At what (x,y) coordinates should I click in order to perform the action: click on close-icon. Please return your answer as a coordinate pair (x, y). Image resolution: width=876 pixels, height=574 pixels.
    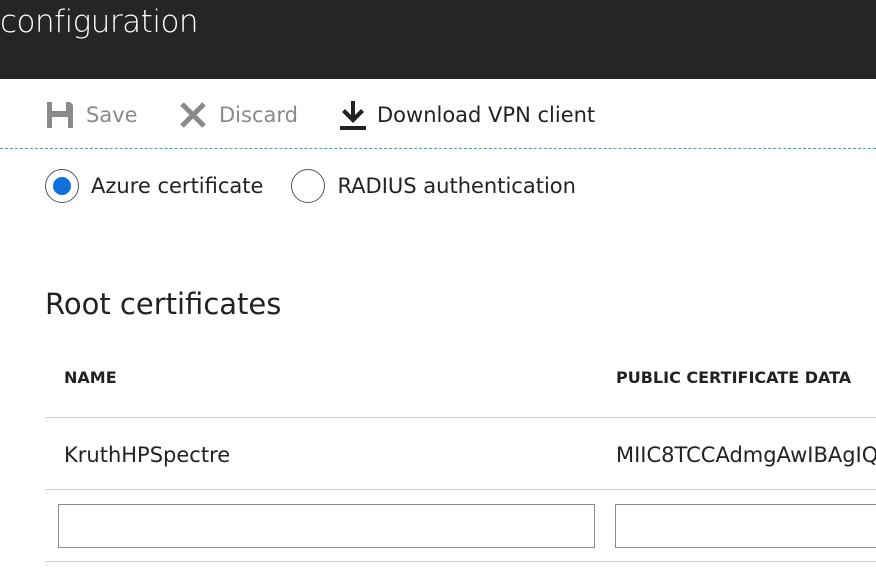
    Looking at the image, I should click on (193, 115).